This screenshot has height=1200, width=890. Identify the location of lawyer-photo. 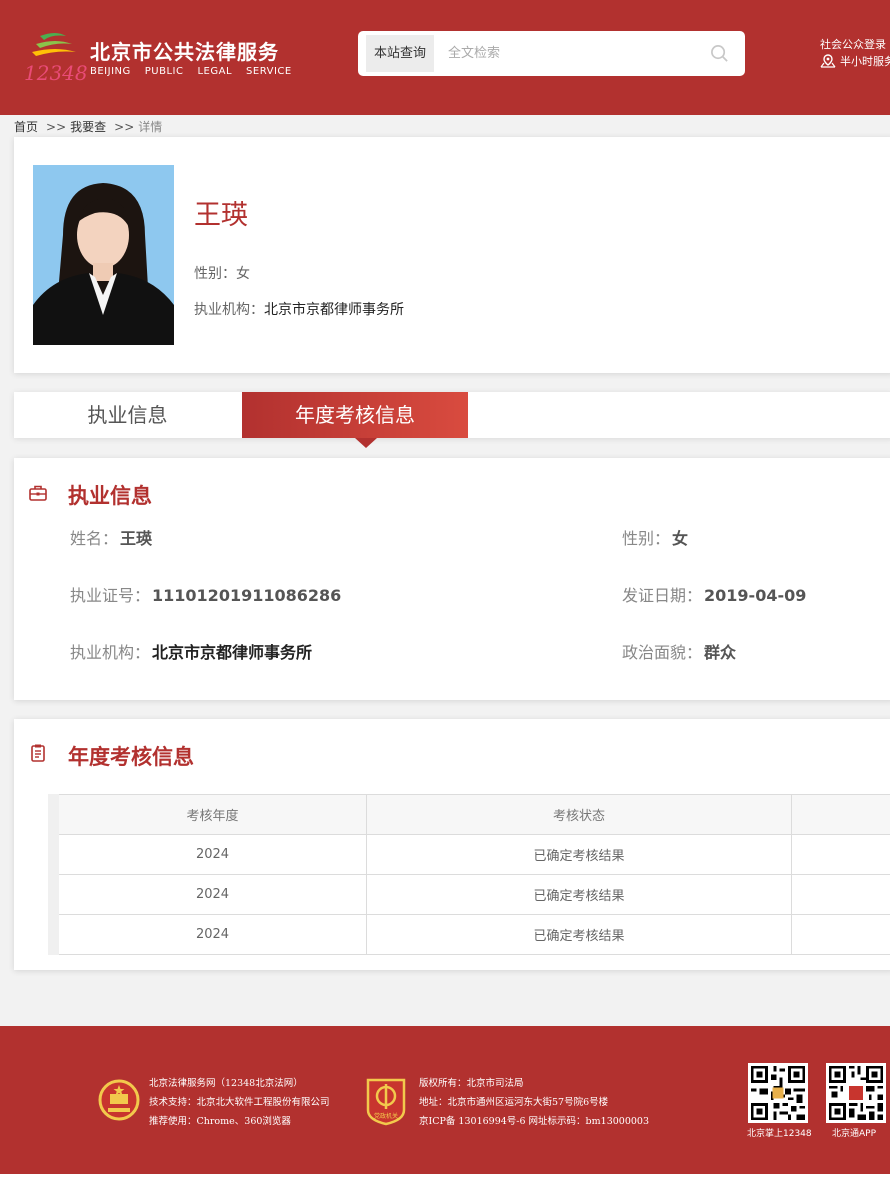
(103, 255).